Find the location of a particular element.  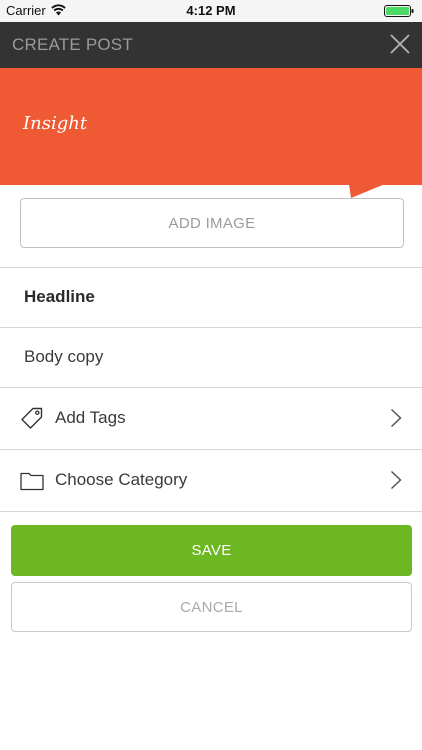

choose-category-label: Choose Category is located at coordinates (121, 479).